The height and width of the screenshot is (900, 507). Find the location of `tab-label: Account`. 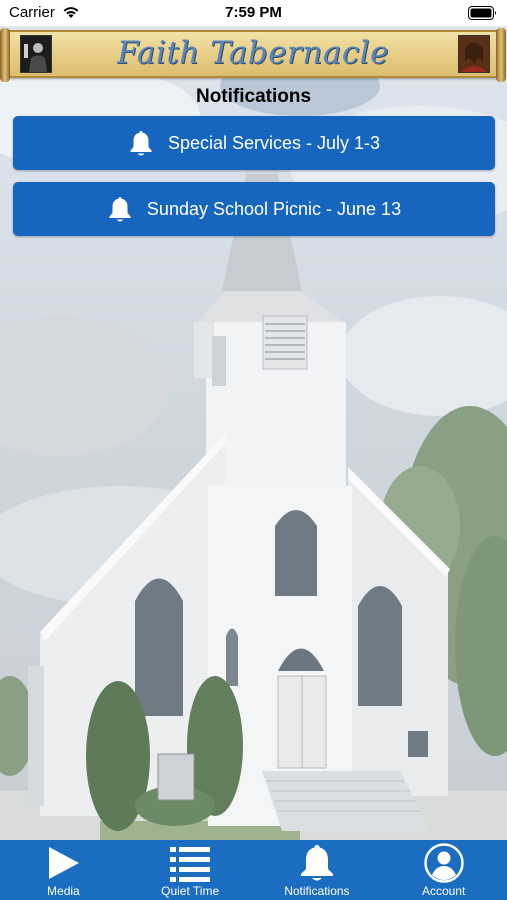

tab-label: Account is located at coordinates (443, 891).